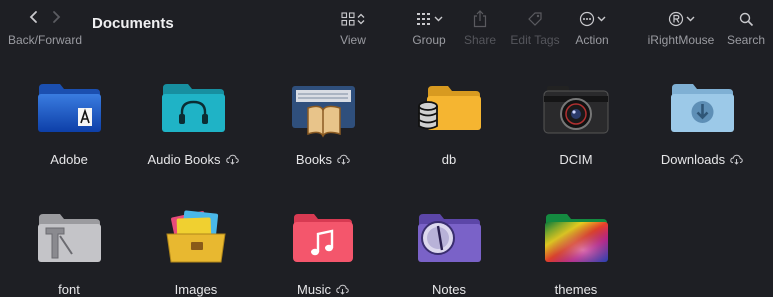  I want to click on file-item-books: Books, so click(323, 121).